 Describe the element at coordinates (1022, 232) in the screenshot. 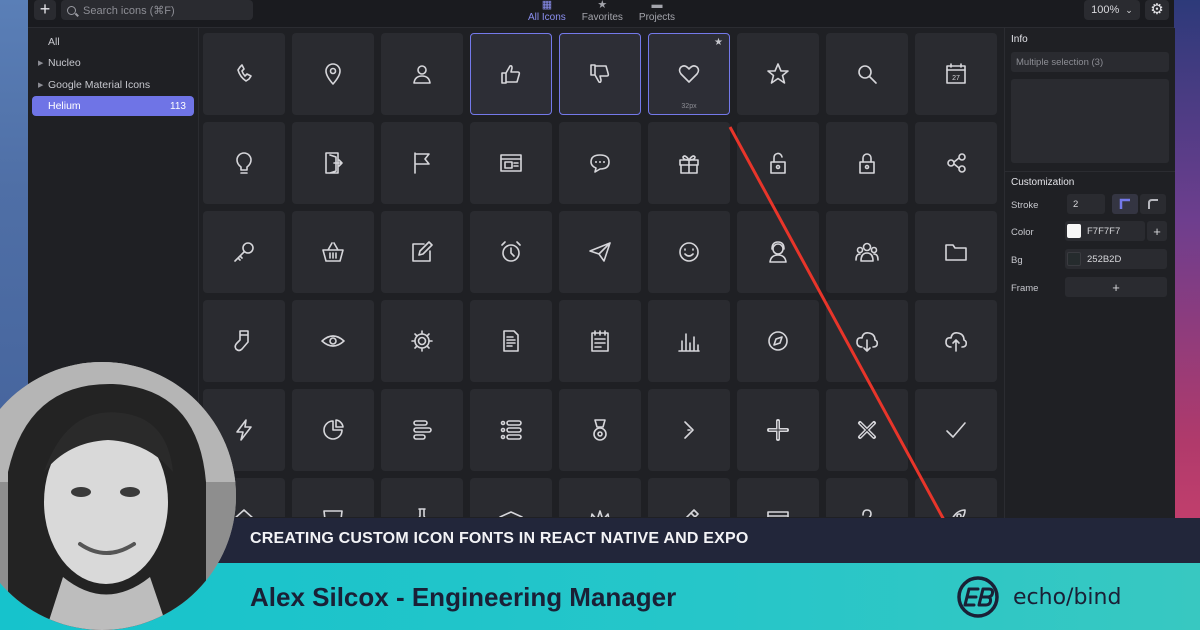

I see `color-label: Color` at that location.